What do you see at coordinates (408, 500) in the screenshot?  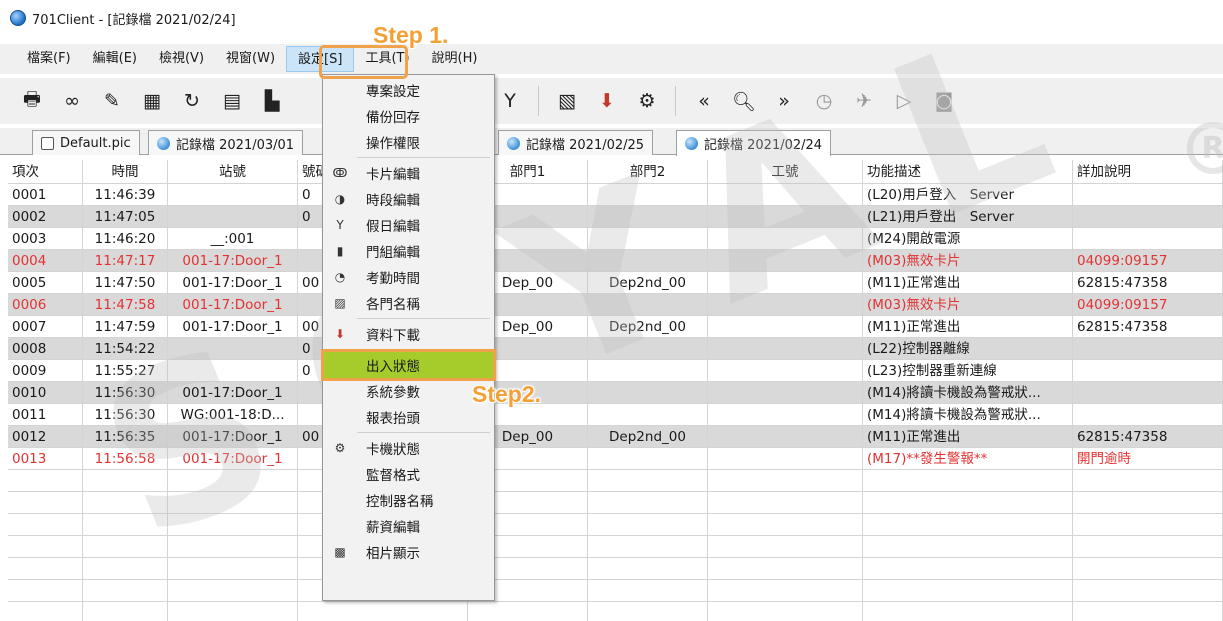 I see `menu-item-16: 控制器名稱` at bounding box center [408, 500].